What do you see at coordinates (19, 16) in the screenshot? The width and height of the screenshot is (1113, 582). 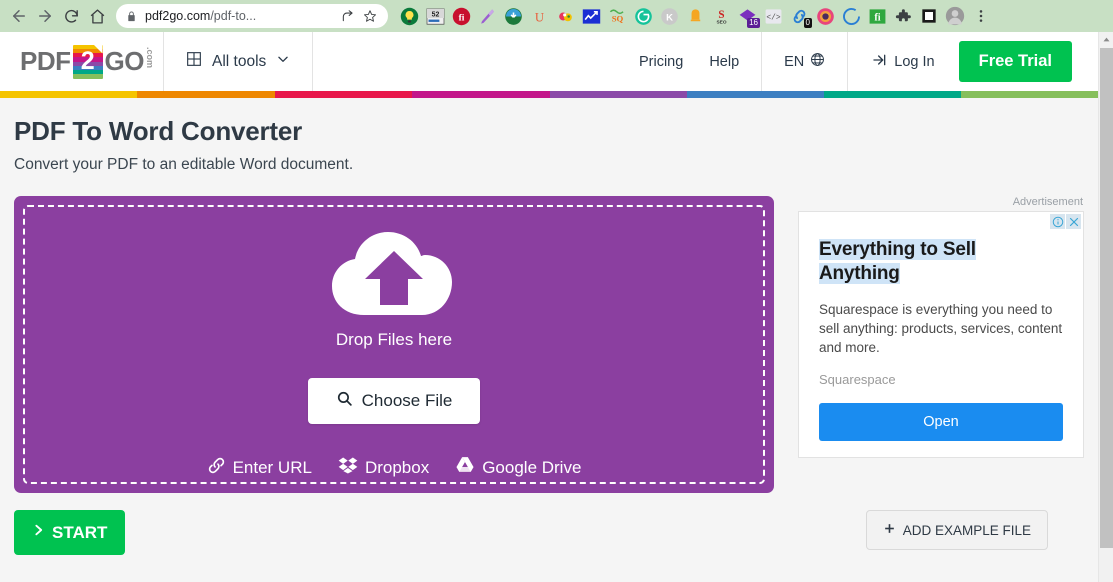 I see `back-button` at bounding box center [19, 16].